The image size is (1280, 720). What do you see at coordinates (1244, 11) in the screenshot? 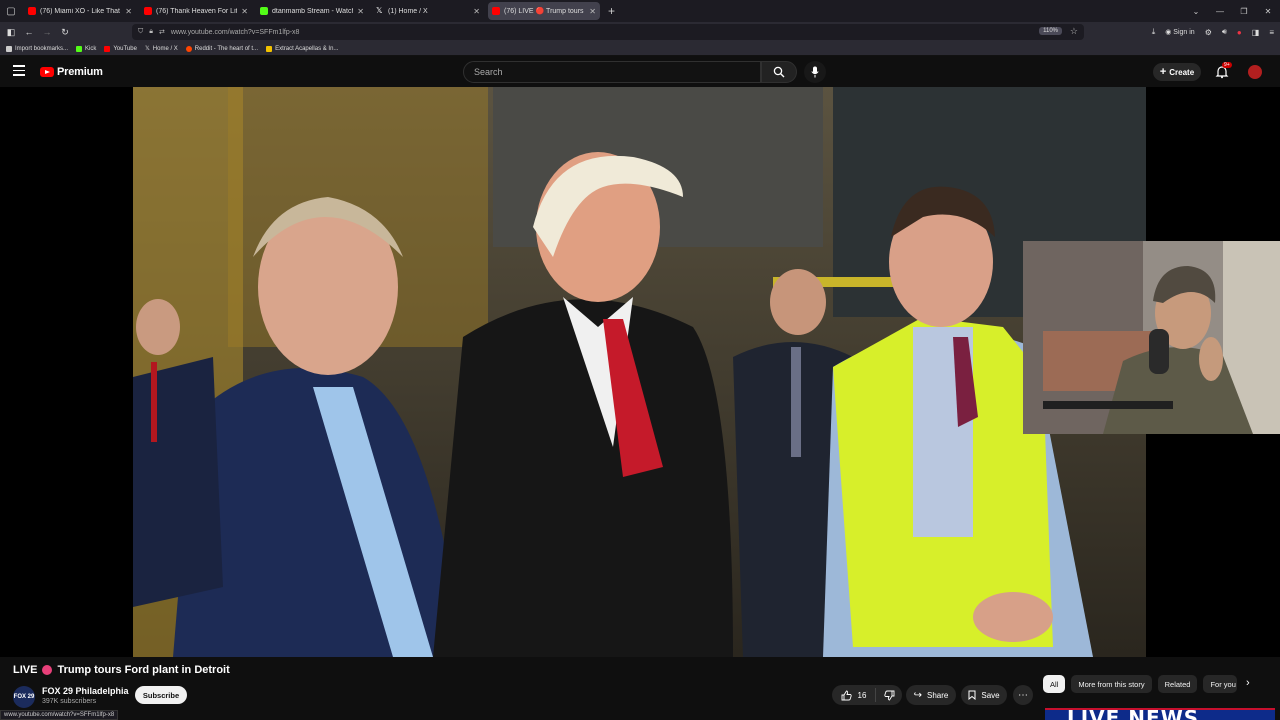
I see `restore-icon: ❐` at bounding box center [1244, 11].